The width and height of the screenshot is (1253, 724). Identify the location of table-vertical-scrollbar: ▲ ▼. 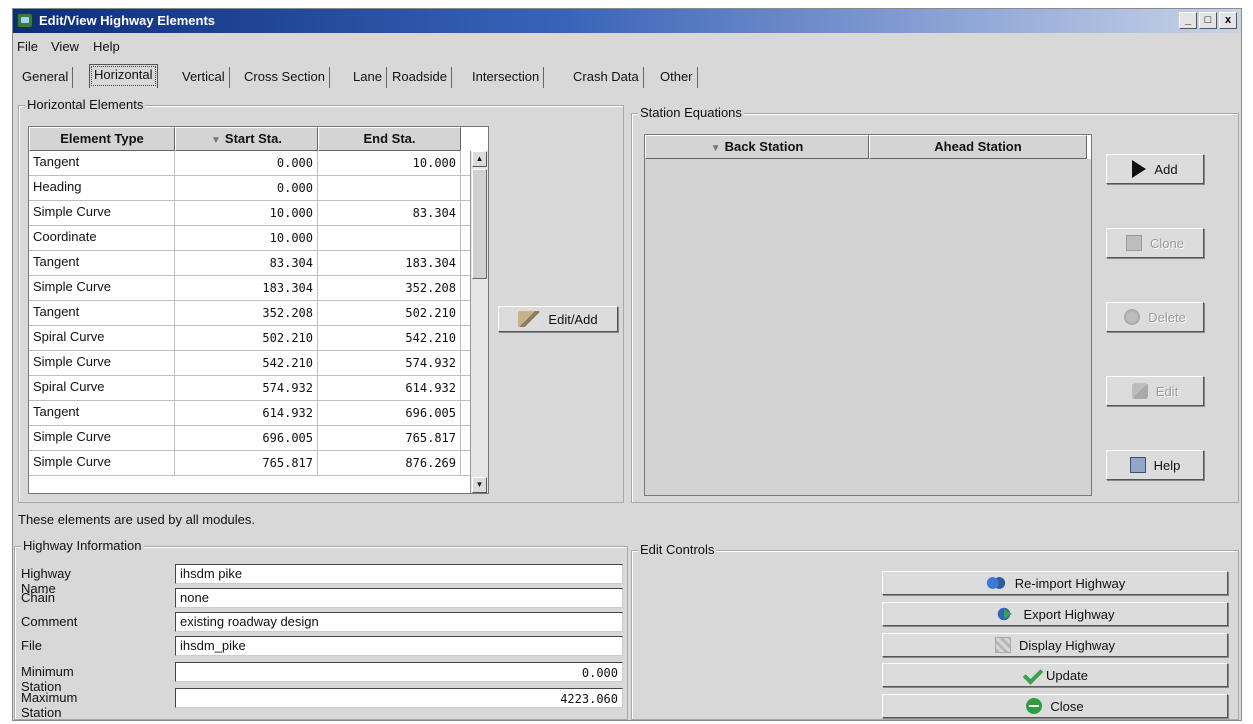
(479, 322).